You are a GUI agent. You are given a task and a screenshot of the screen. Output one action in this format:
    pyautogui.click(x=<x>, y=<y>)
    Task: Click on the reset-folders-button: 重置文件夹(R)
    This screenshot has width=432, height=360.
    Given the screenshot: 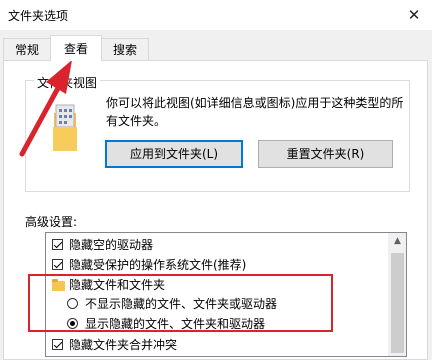 What is the action you would take?
    pyautogui.click(x=325, y=154)
    